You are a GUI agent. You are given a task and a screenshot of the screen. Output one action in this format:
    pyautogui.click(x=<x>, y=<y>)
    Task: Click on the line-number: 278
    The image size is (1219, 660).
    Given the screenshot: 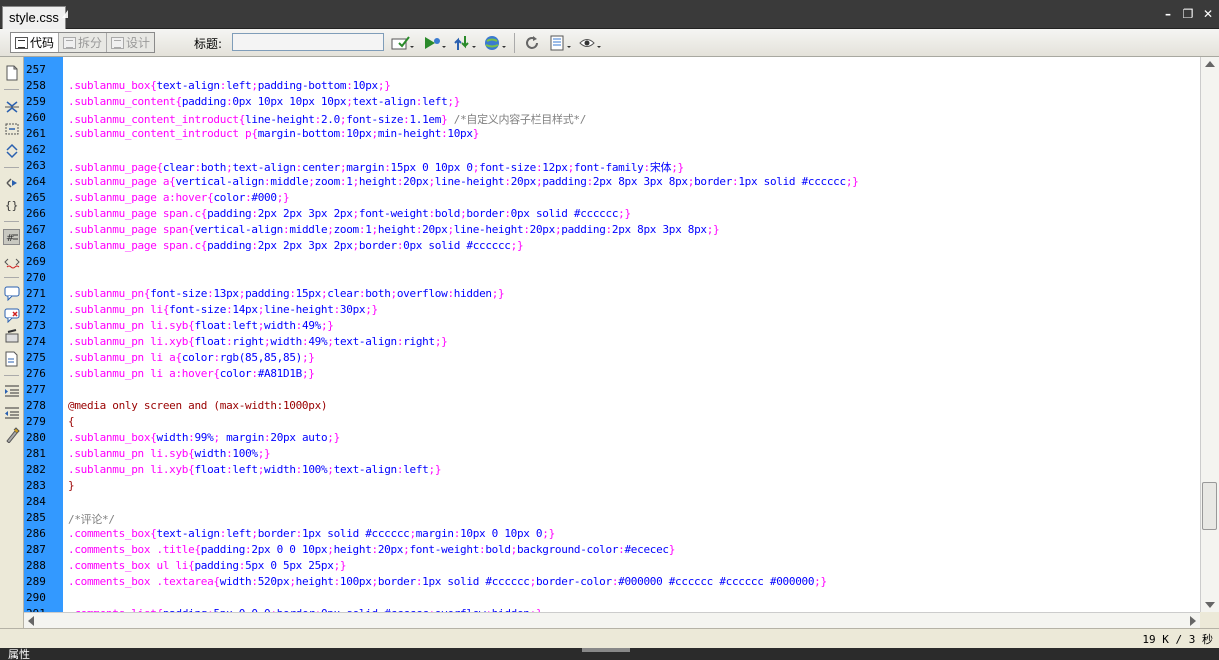 What is the action you would take?
    pyautogui.click(x=36, y=405)
    